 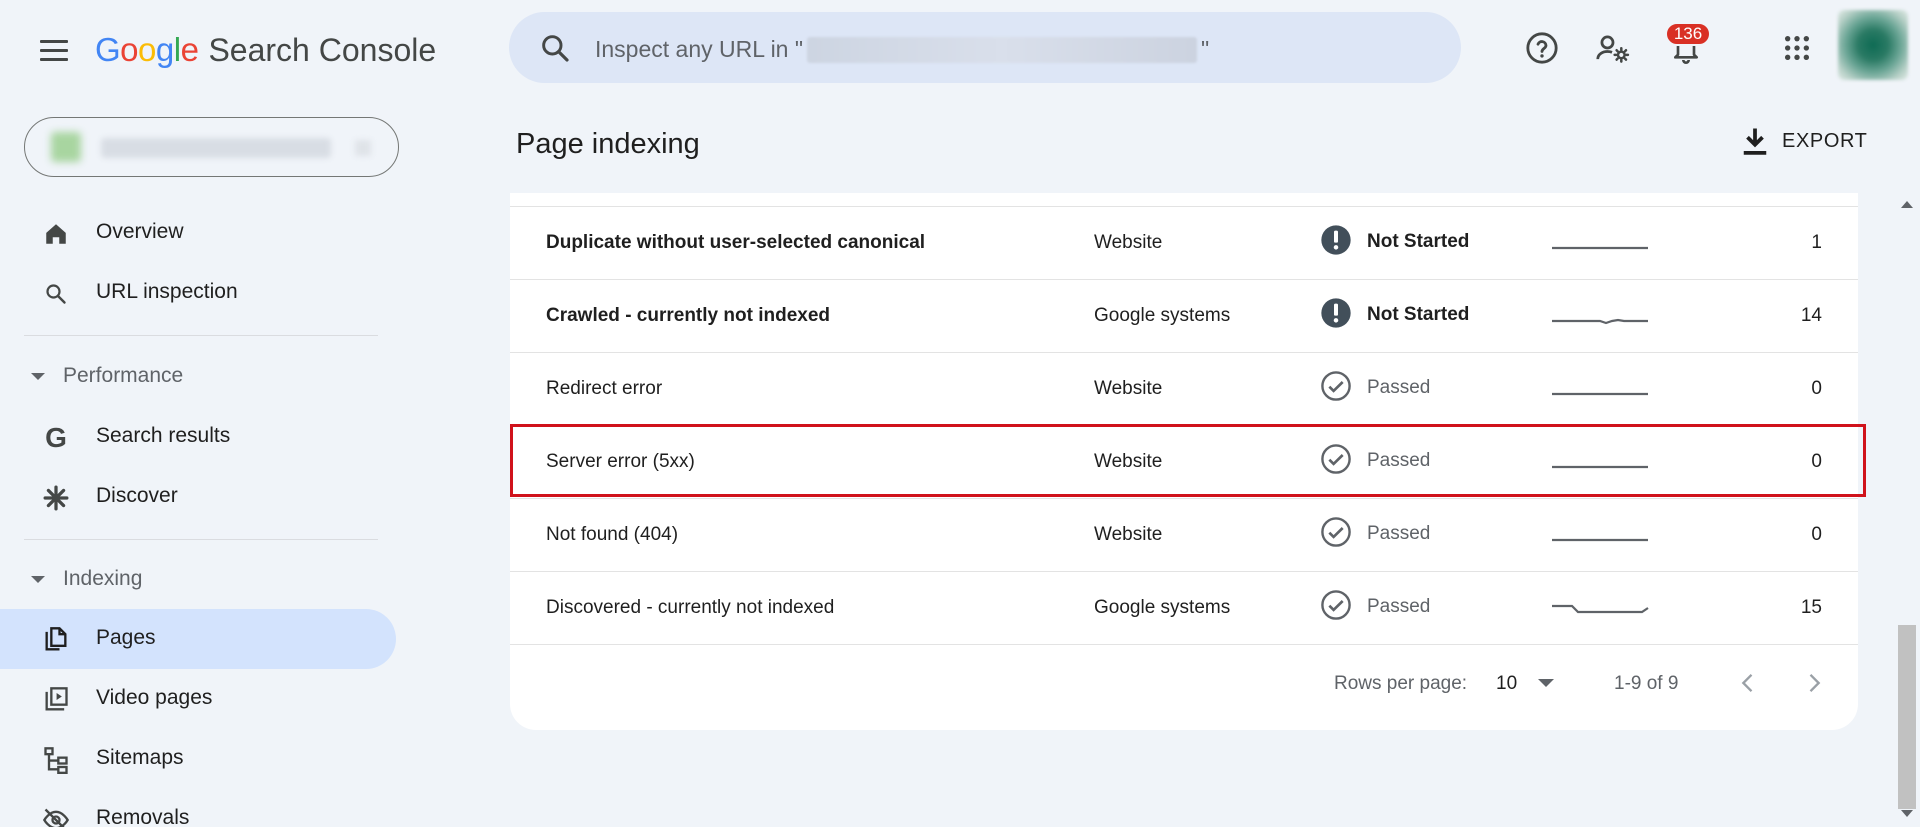 I want to click on scroll-up-arrow, so click(x=1907, y=204).